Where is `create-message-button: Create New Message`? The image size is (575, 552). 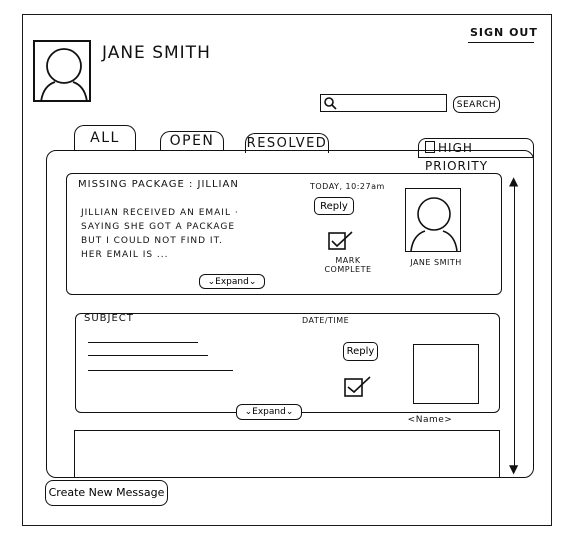
create-message-button: Create New Message is located at coordinates (106, 493).